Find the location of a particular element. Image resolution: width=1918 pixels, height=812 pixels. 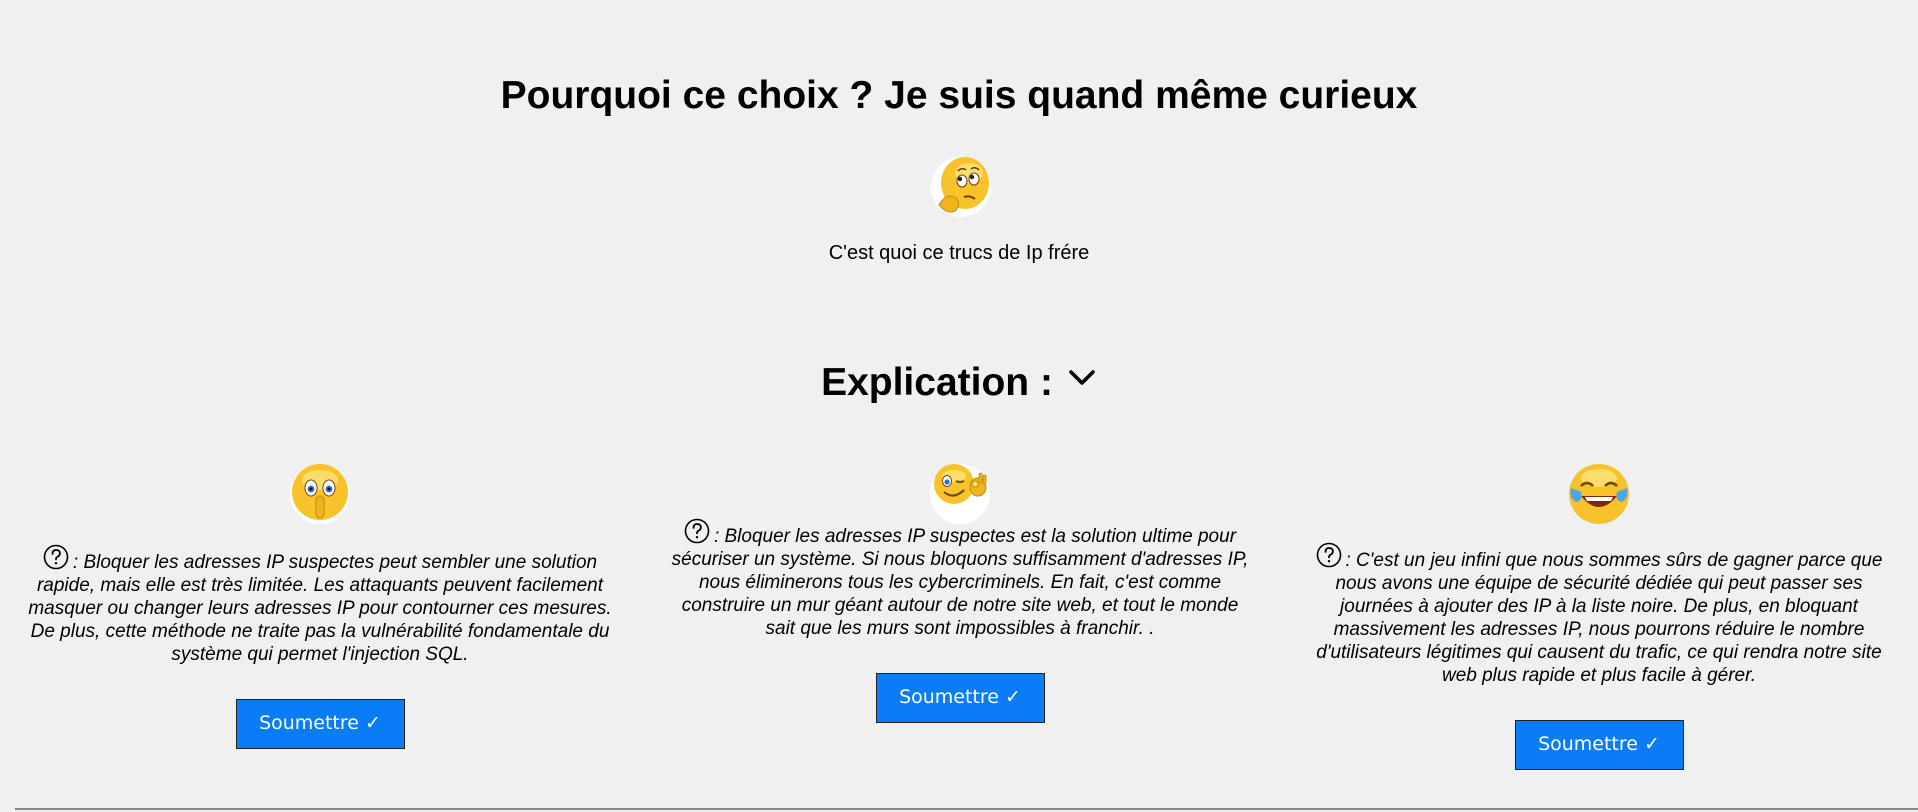

explication-label: Explication : is located at coordinates (937, 382).